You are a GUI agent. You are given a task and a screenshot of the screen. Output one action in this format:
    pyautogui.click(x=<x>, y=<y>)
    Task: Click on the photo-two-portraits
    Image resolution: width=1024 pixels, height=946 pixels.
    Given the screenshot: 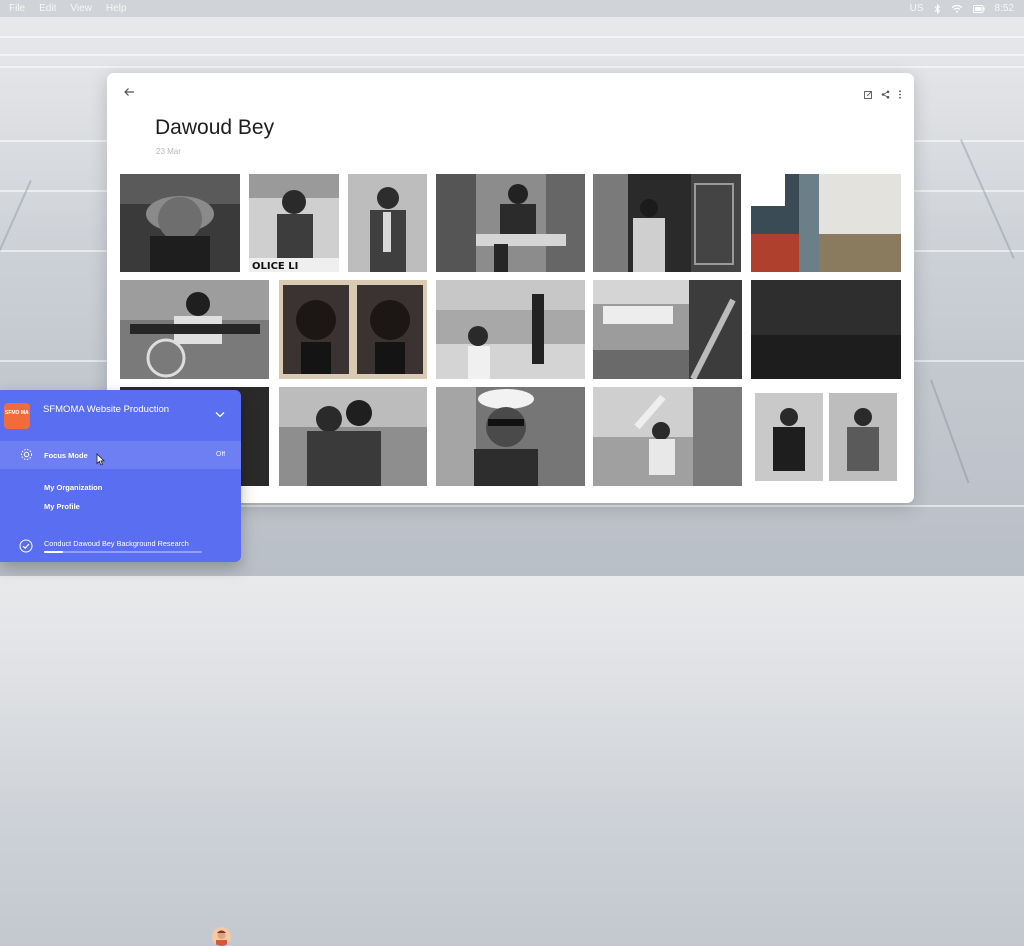 What is the action you would take?
    pyautogui.click(x=353, y=329)
    